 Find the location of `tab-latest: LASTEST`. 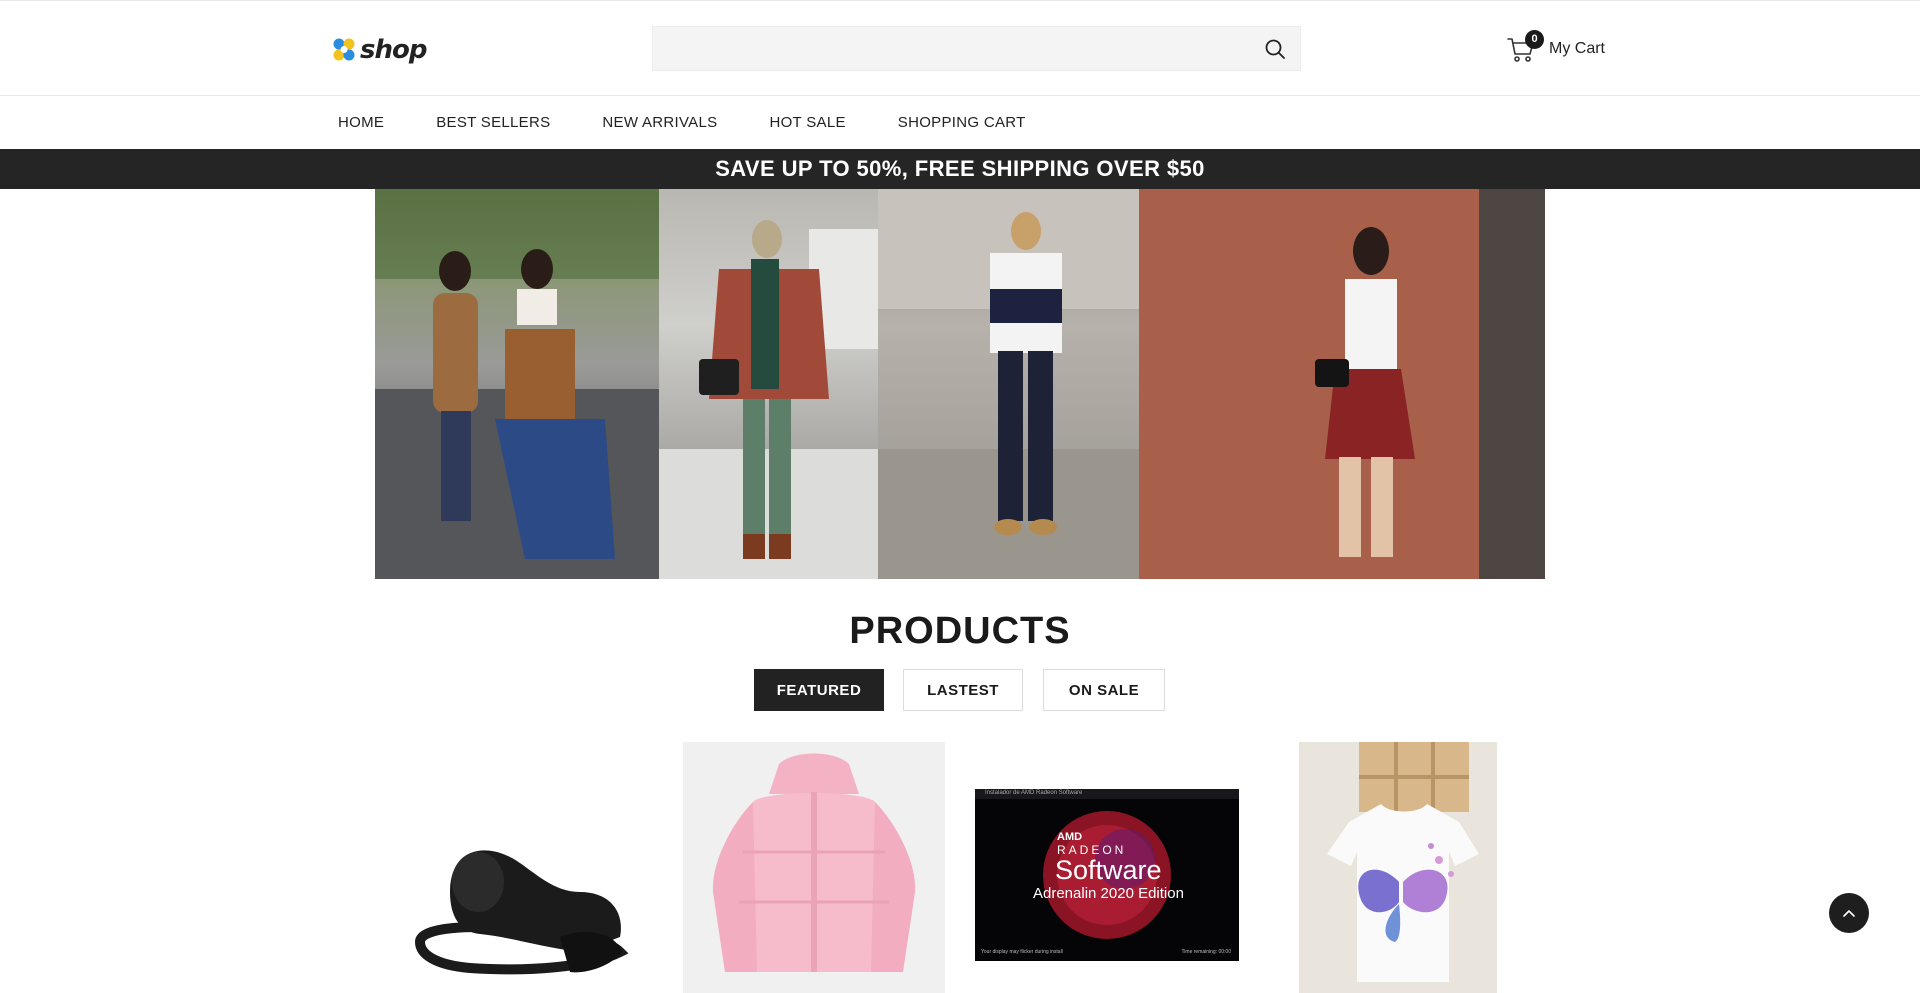

tab-latest: LASTEST is located at coordinates (963, 690).